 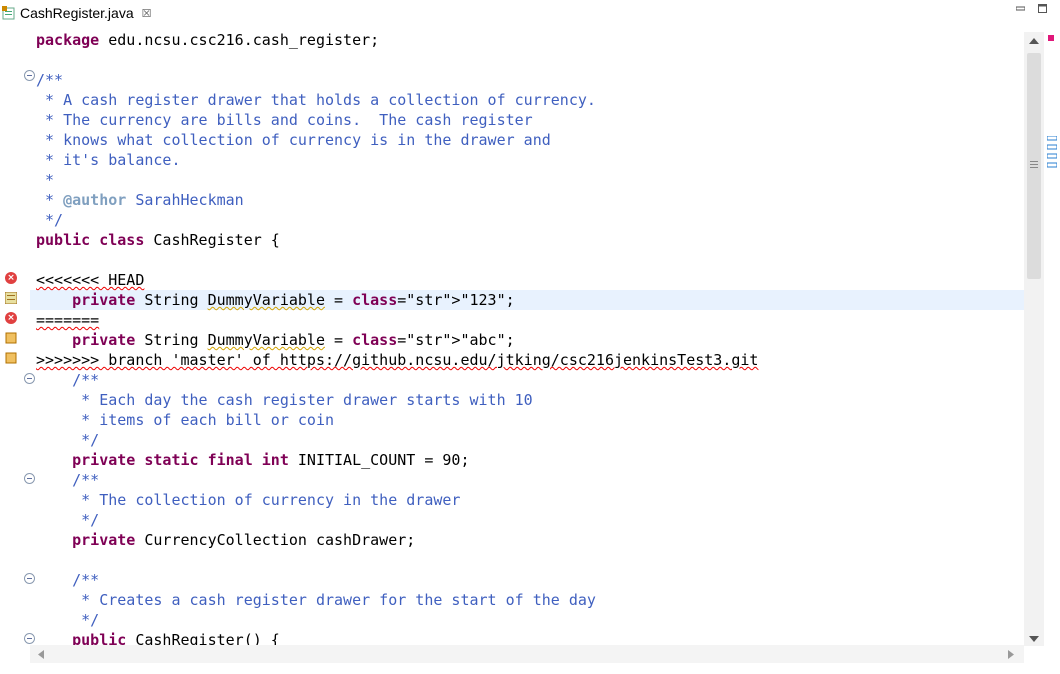 What do you see at coordinates (68, 320) in the screenshot?
I see `code-line: =======` at bounding box center [68, 320].